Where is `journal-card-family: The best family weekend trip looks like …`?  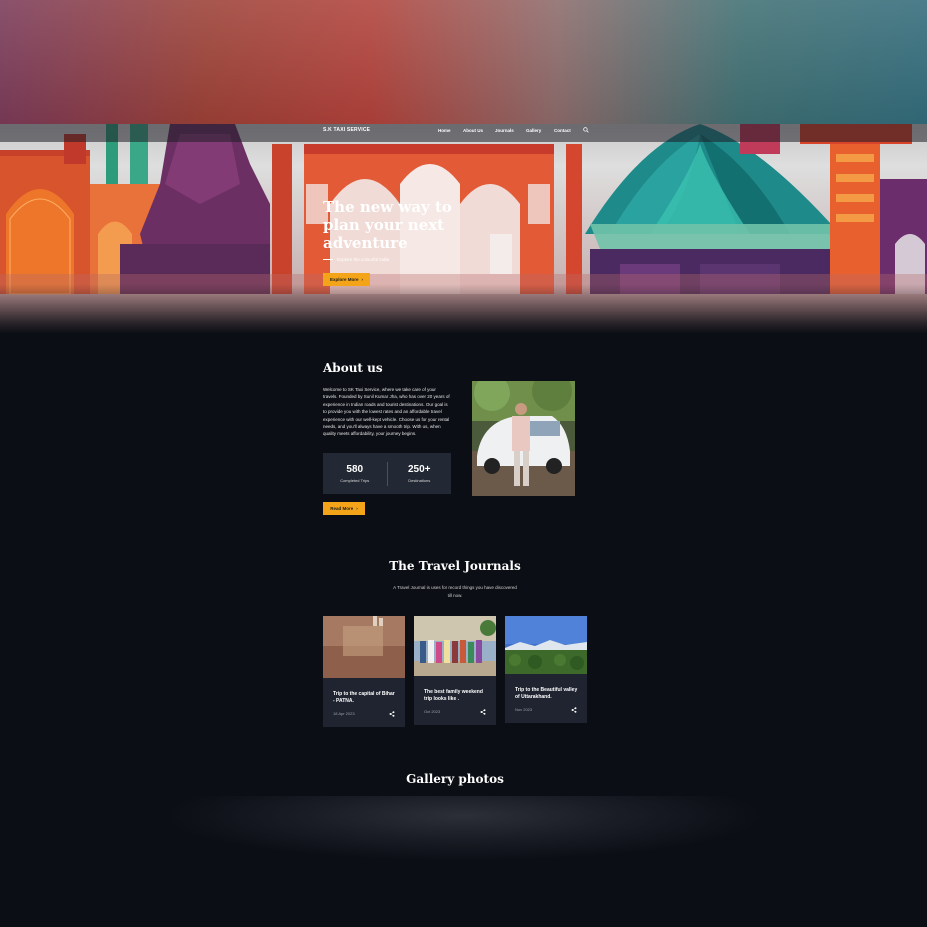 journal-card-family: The best family weekend trip looks like … is located at coordinates (455, 670).